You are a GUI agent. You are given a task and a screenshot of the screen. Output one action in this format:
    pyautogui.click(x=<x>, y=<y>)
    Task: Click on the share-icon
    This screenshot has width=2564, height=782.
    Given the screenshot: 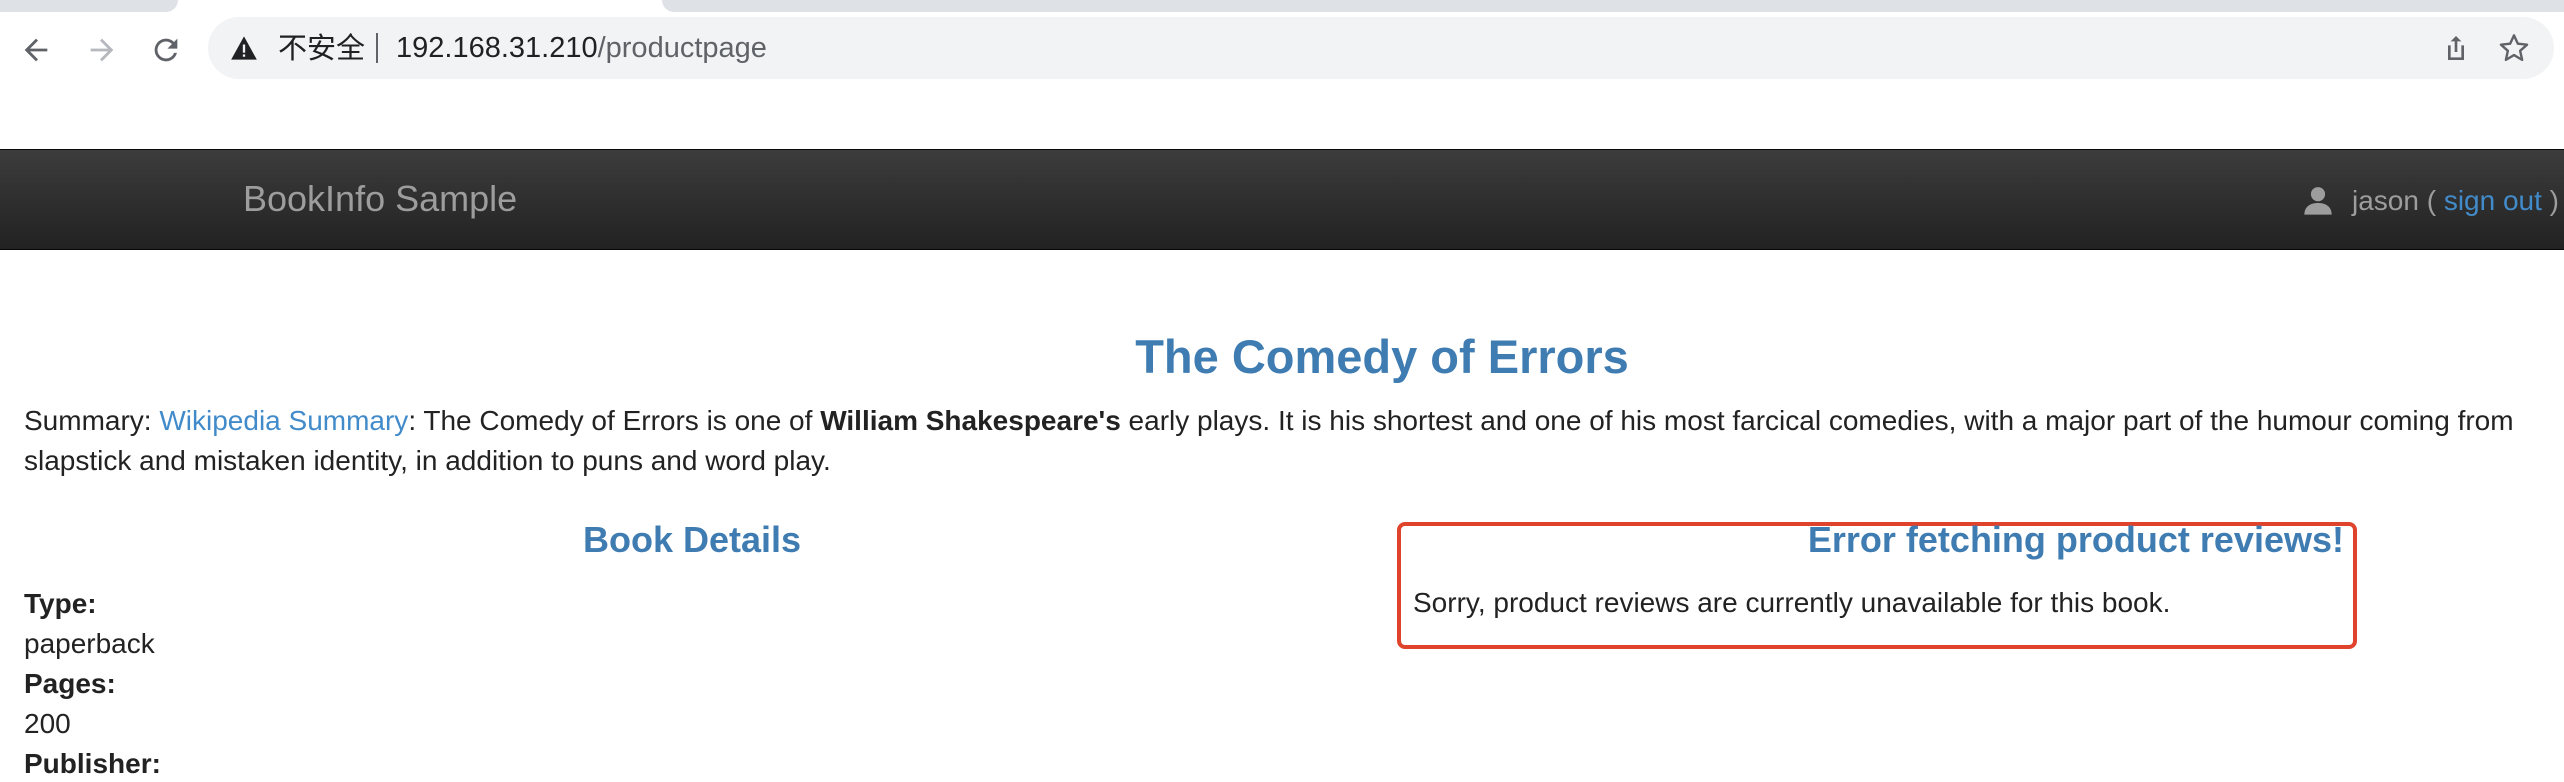 What is the action you would take?
    pyautogui.click(x=2456, y=48)
    